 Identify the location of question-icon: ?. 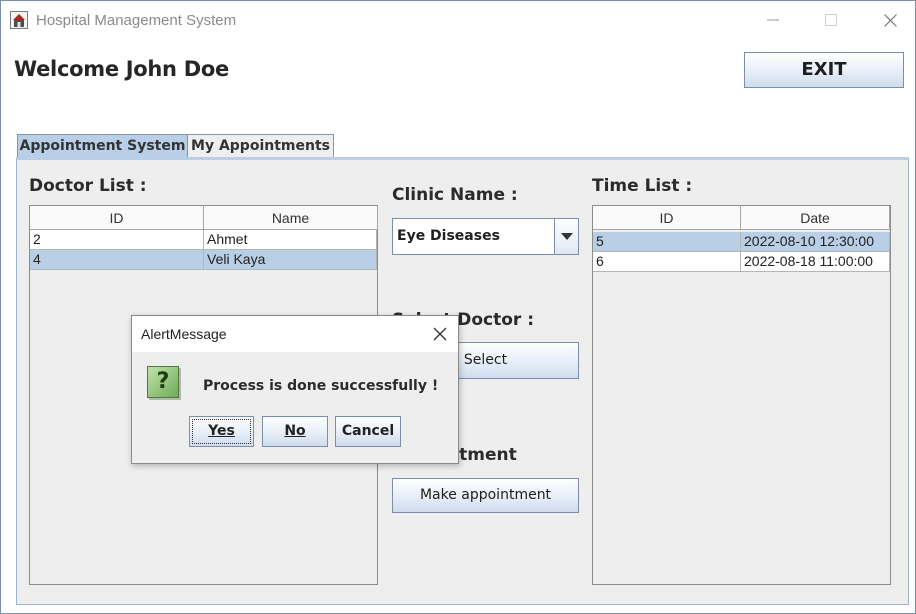
(163, 382).